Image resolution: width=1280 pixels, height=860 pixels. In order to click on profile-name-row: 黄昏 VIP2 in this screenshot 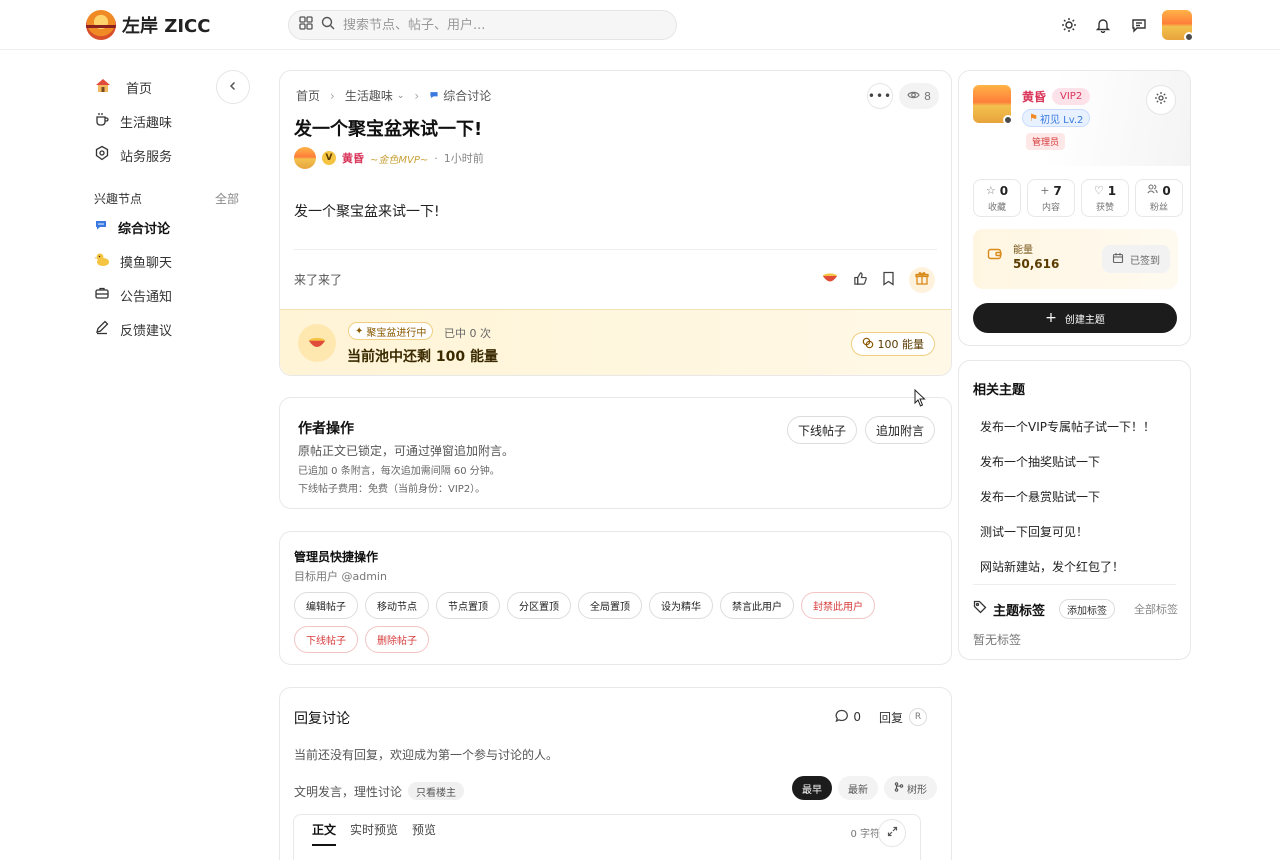, I will do `click(1056, 96)`.